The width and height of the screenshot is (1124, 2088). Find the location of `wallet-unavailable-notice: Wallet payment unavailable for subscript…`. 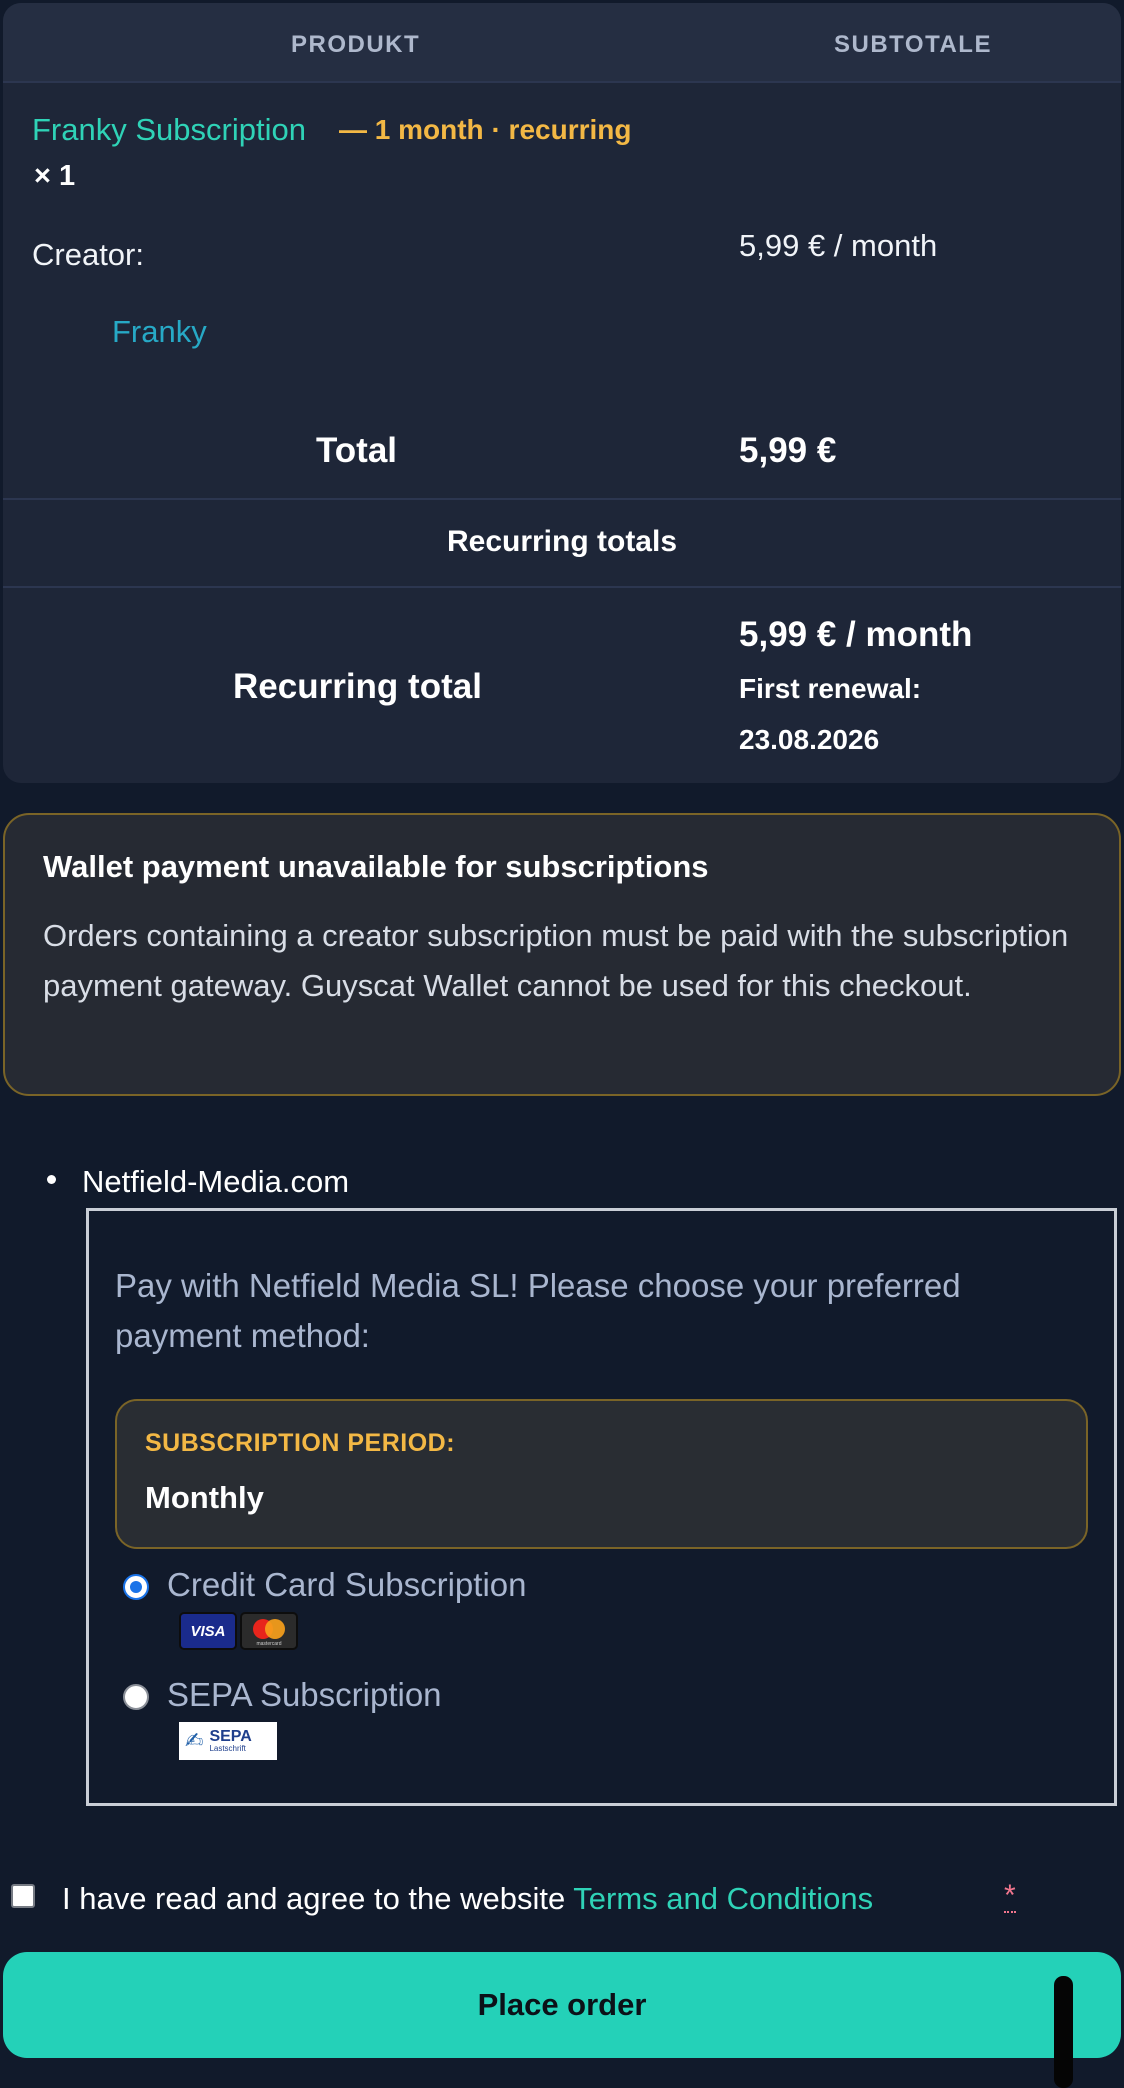

wallet-unavailable-notice: Wallet payment unavailable for subscript… is located at coordinates (562, 954).